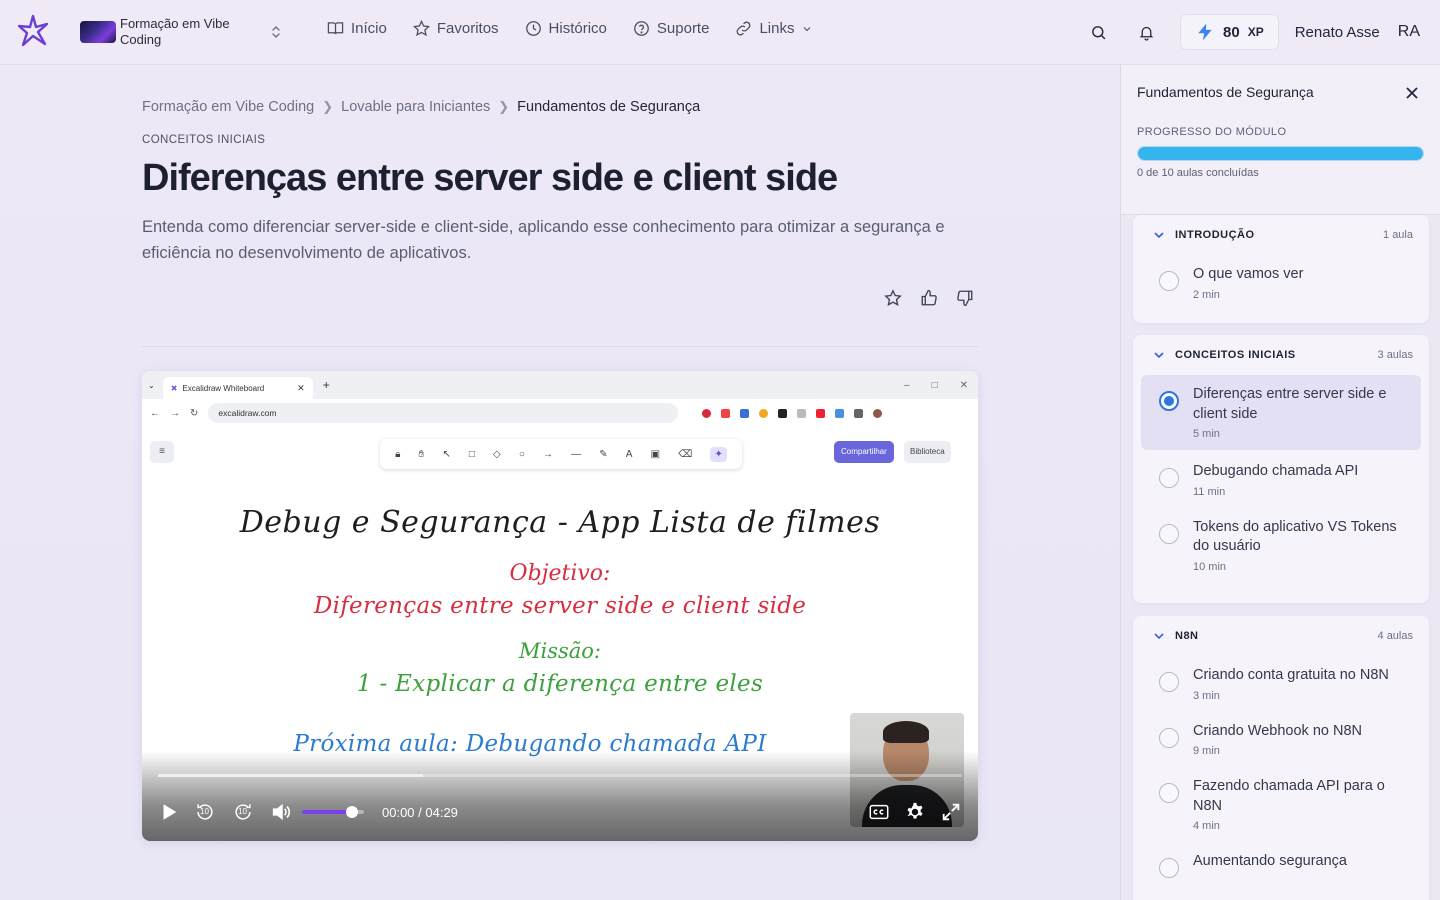 The image size is (1440, 900). I want to click on search-button, so click(1098, 32).